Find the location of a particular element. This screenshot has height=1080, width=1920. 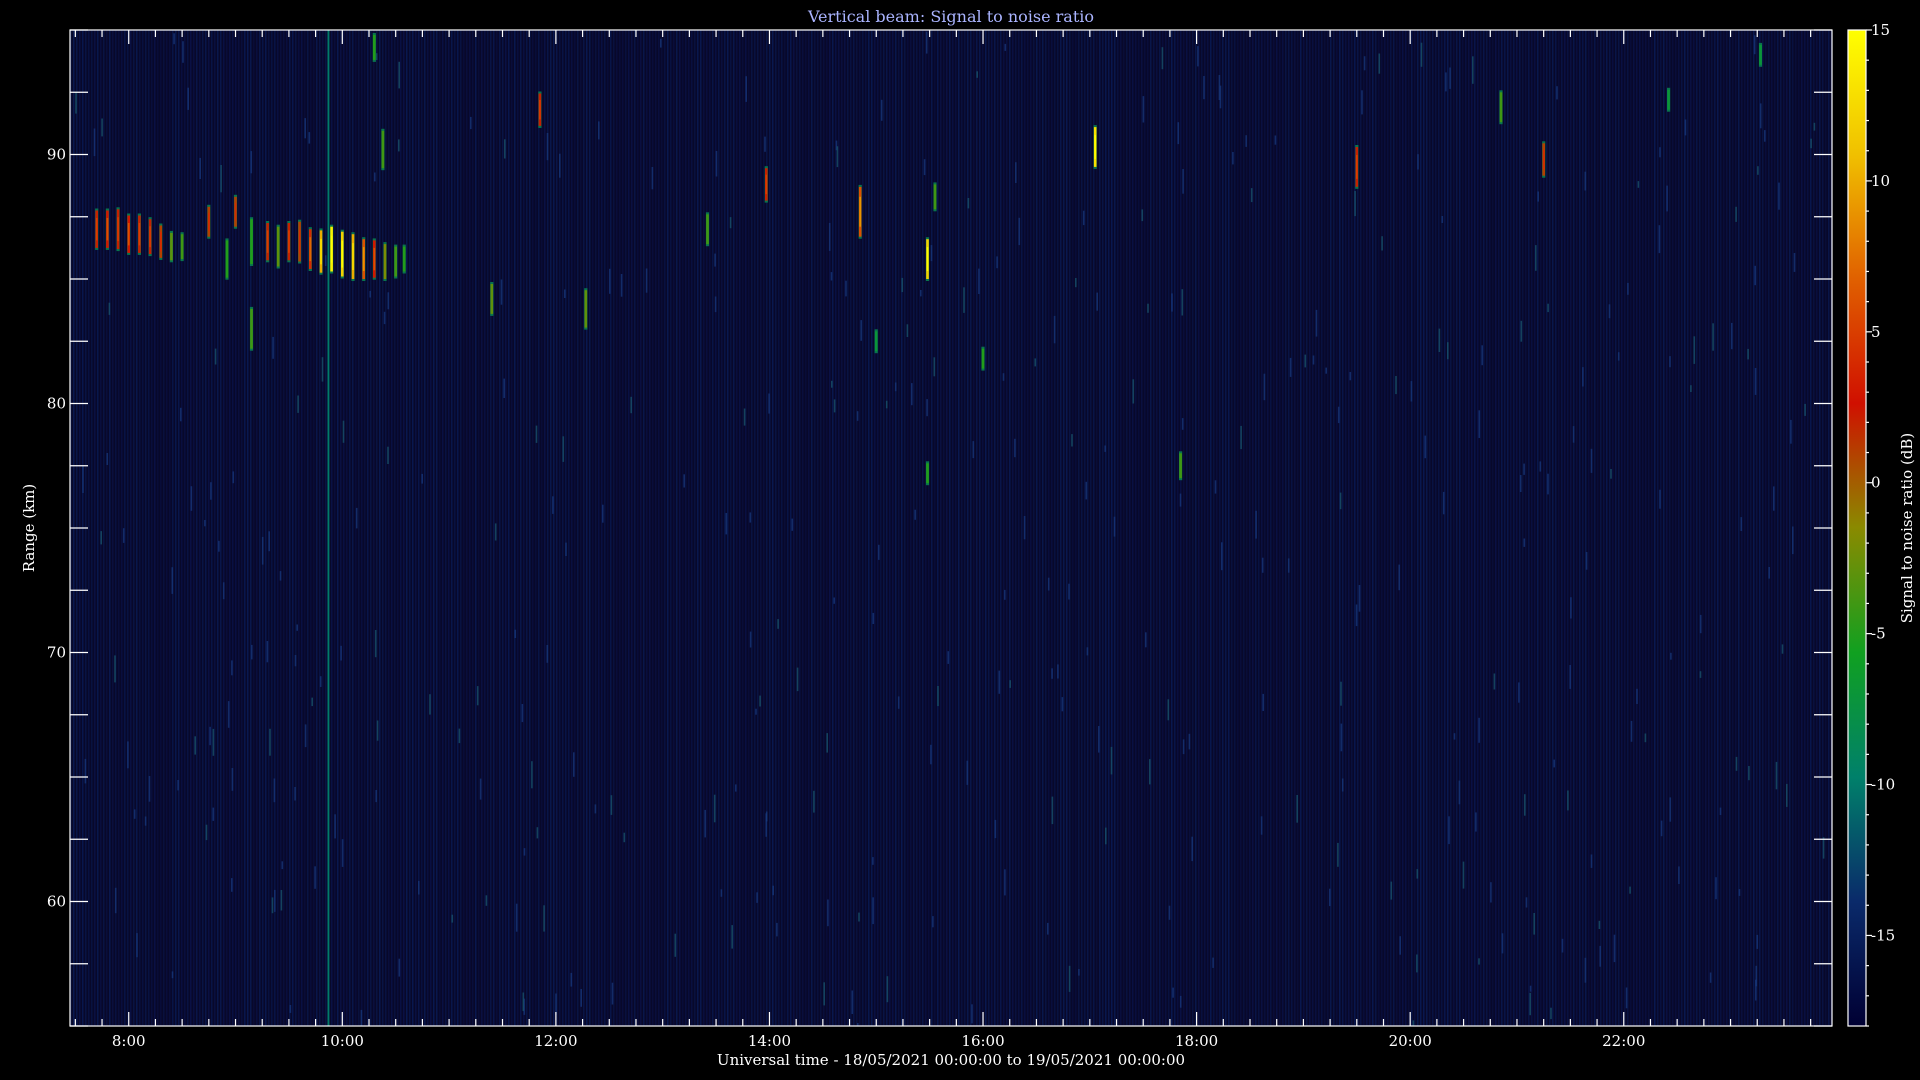

y-tick-label: 60 is located at coordinates (56, 902).